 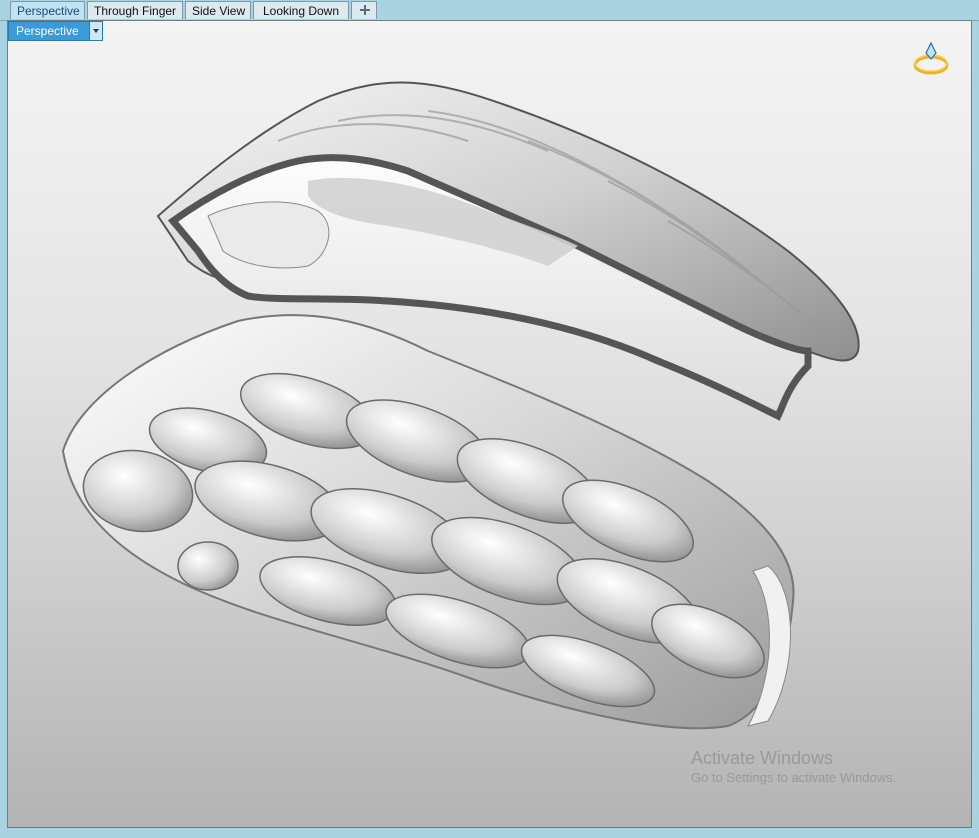 I want to click on watermark-title: Activate Windows, so click(x=762, y=758).